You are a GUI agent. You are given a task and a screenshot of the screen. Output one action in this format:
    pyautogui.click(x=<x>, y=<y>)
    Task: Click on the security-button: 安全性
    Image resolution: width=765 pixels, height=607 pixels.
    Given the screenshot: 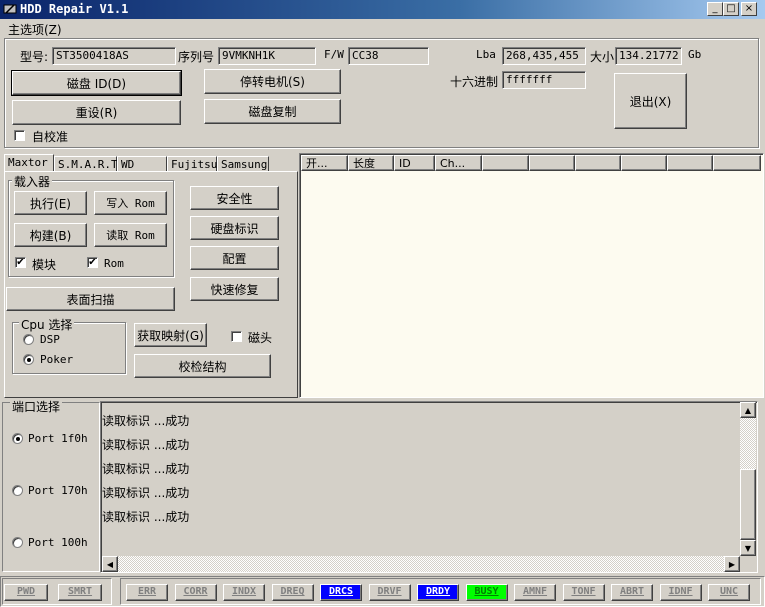 What is the action you would take?
    pyautogui.click(x=234, y=198)
    